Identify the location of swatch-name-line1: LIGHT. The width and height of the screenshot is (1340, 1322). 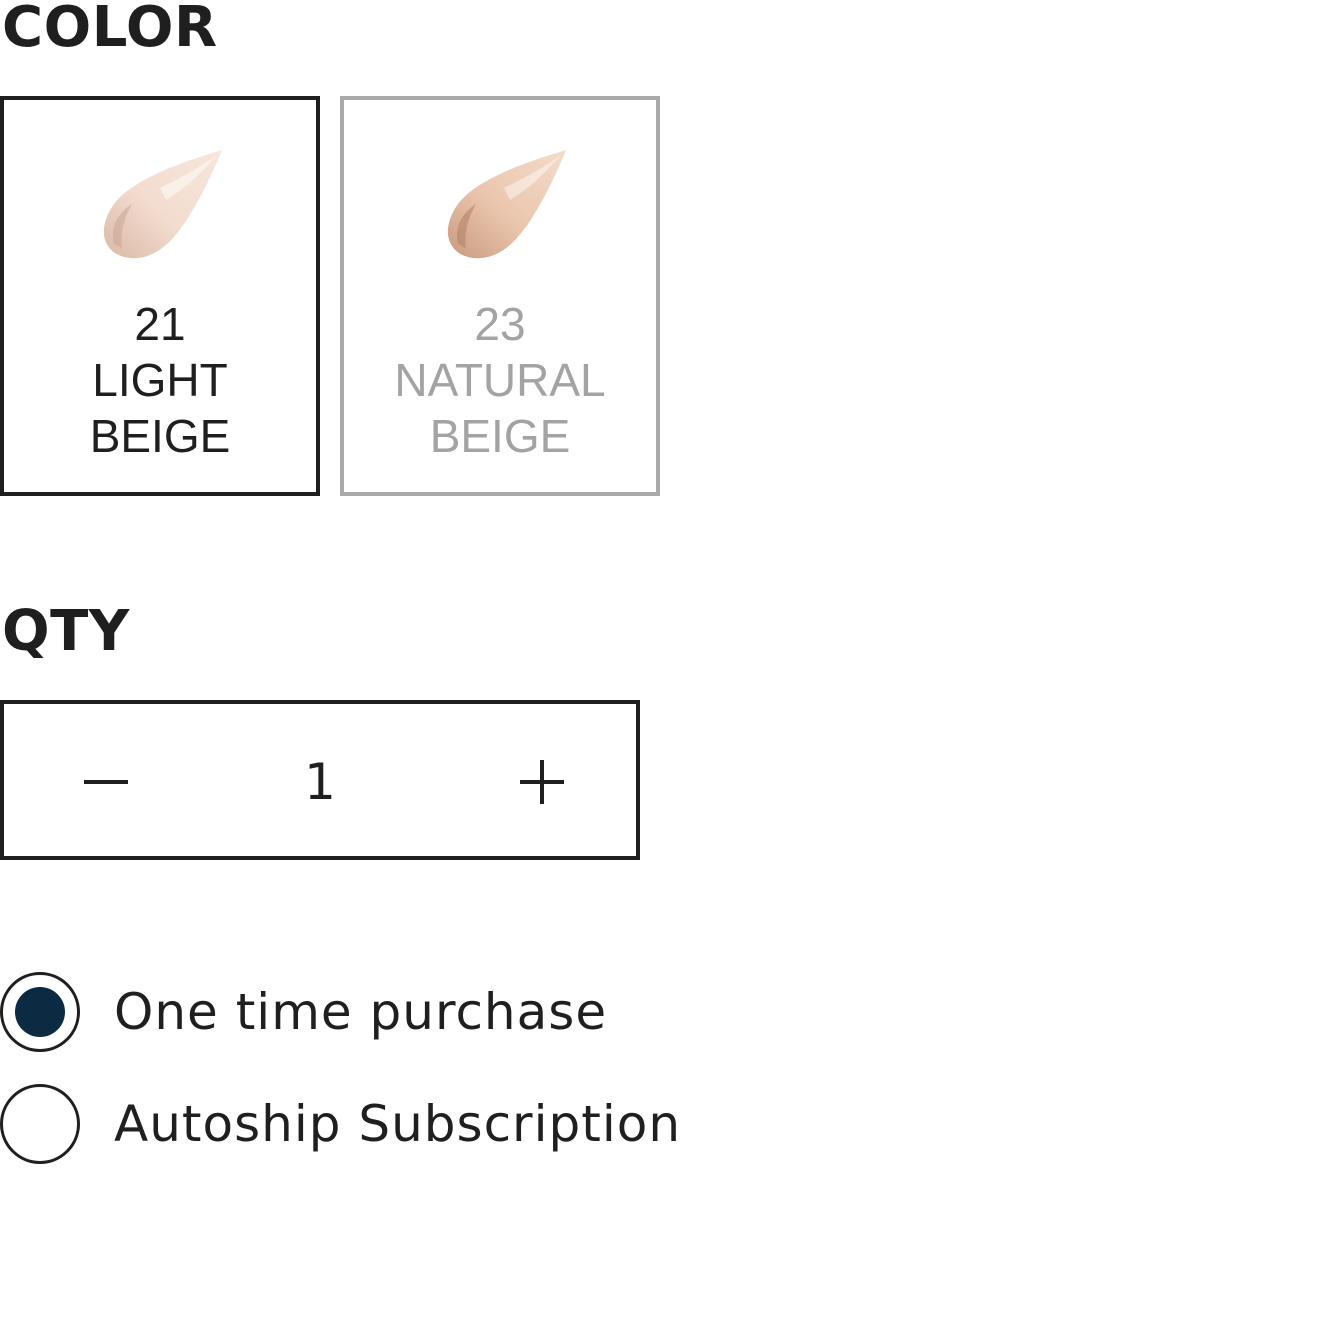
(160, 380).